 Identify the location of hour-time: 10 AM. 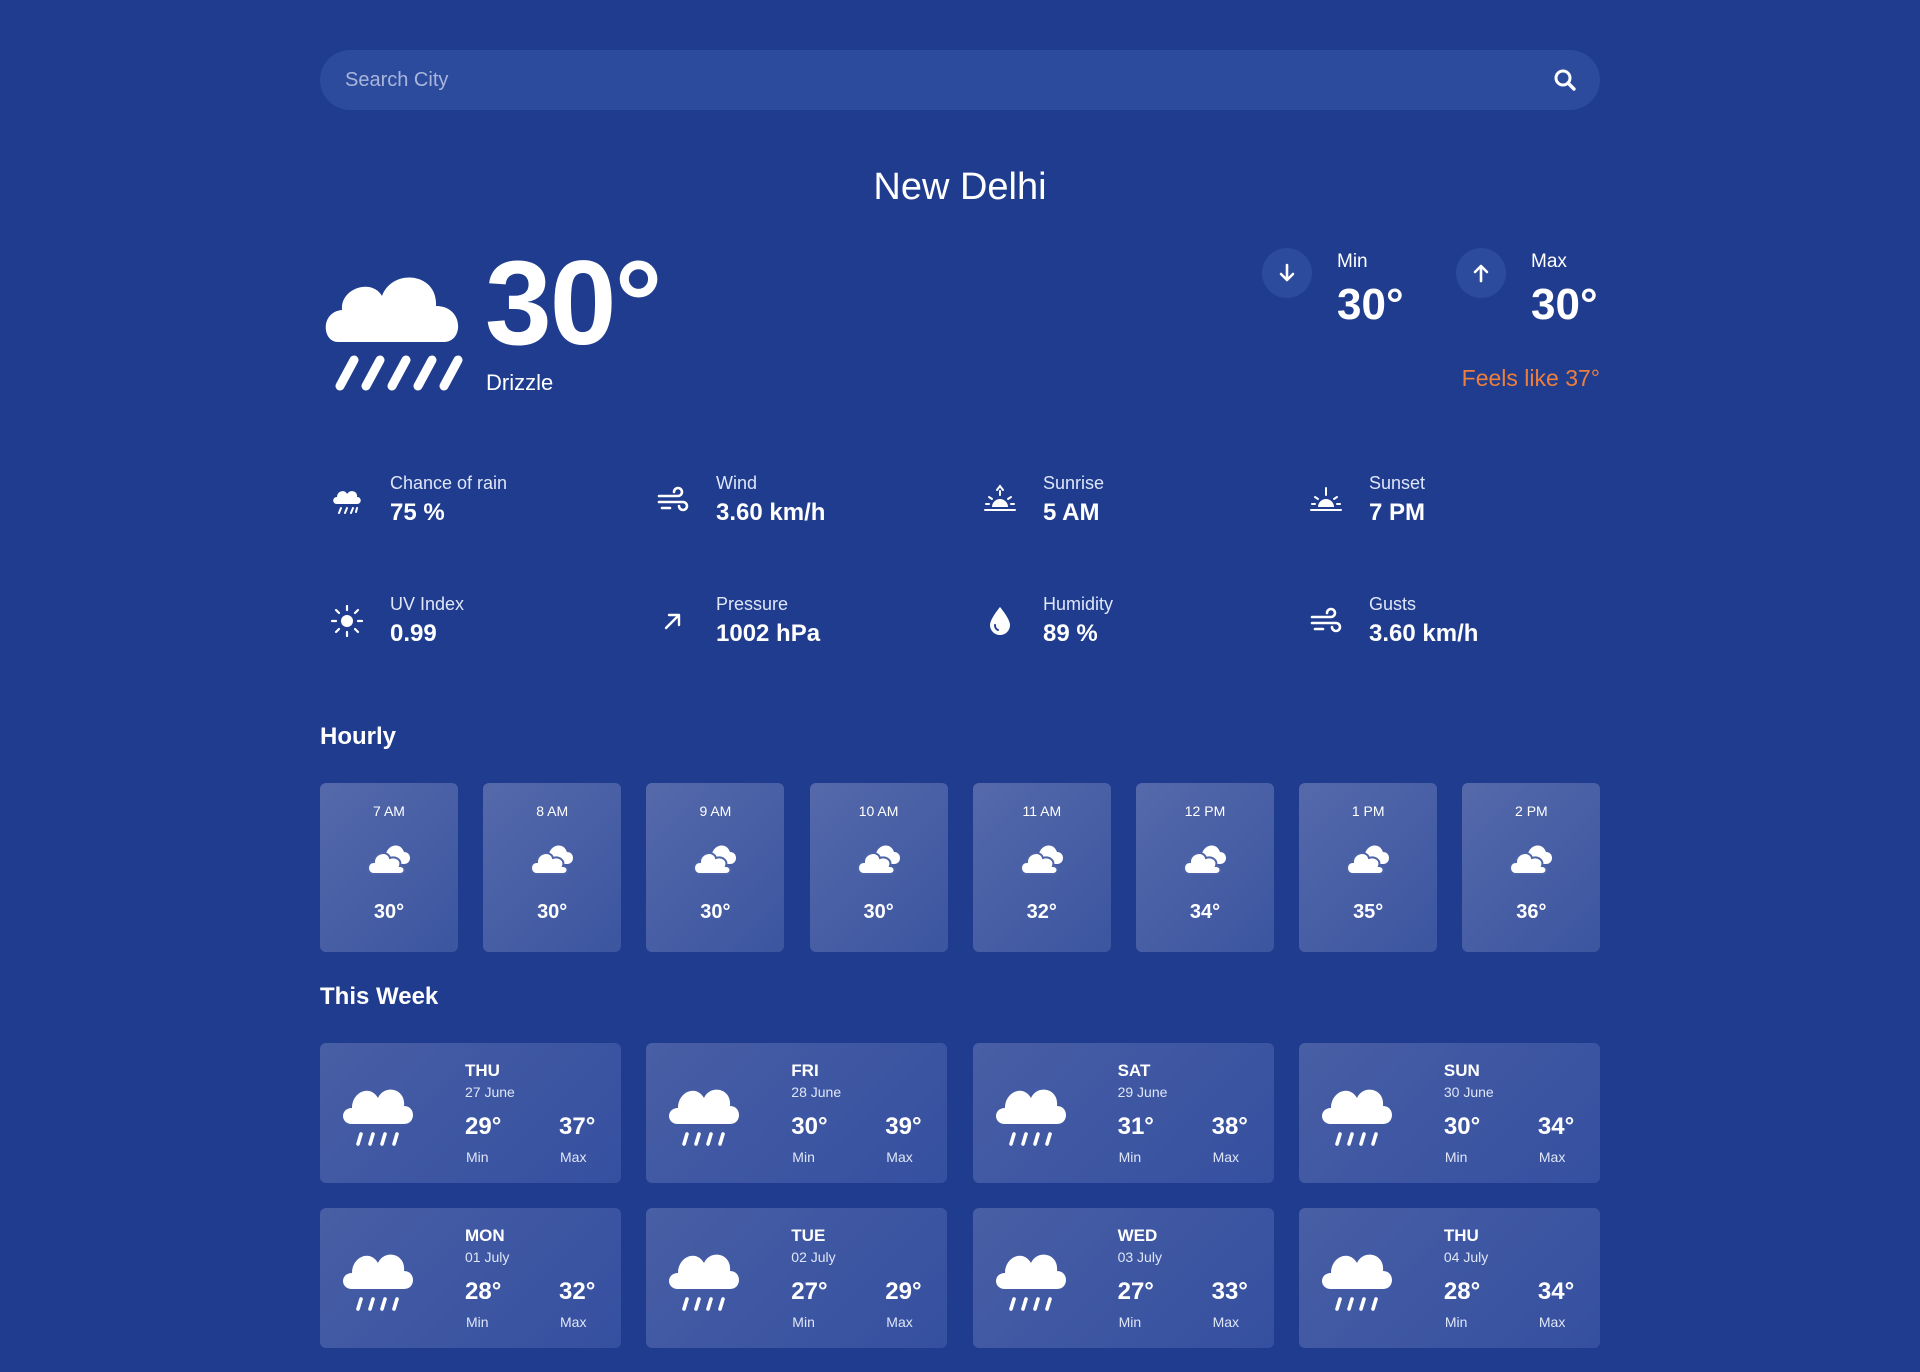
(878, 811).